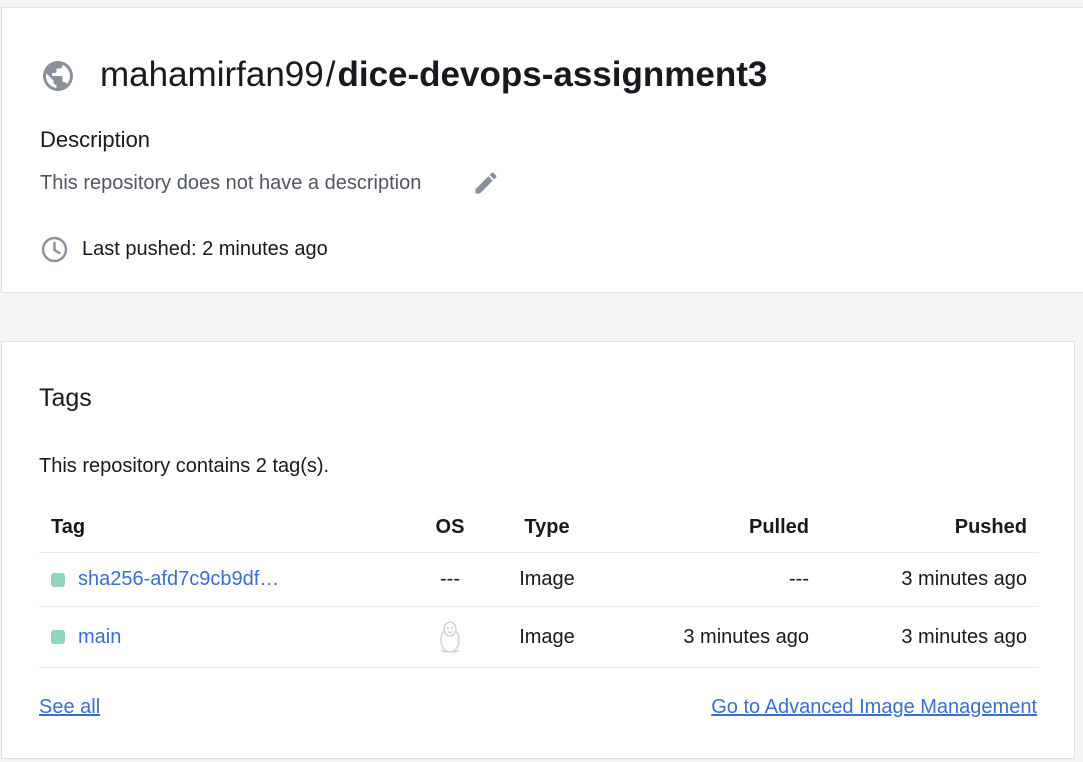 This screenshot has height=762, width=1083. Describe the element at coordinates (65, 398) in the screenshot. I see `tags-heading: Tags` at that location.